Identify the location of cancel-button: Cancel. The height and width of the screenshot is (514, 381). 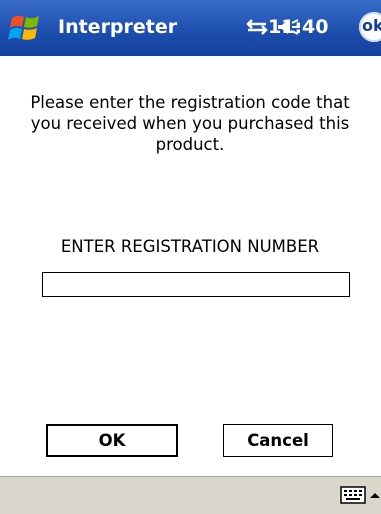
(278, 440).